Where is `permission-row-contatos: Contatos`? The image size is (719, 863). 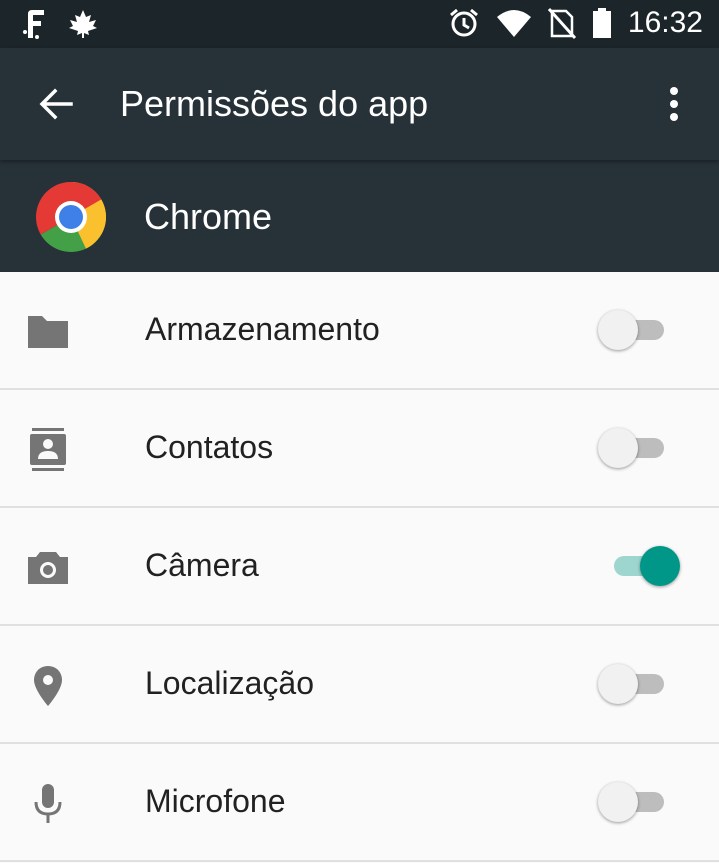
permission-row-contatos: Contatos is located at coordinates (359, 449).